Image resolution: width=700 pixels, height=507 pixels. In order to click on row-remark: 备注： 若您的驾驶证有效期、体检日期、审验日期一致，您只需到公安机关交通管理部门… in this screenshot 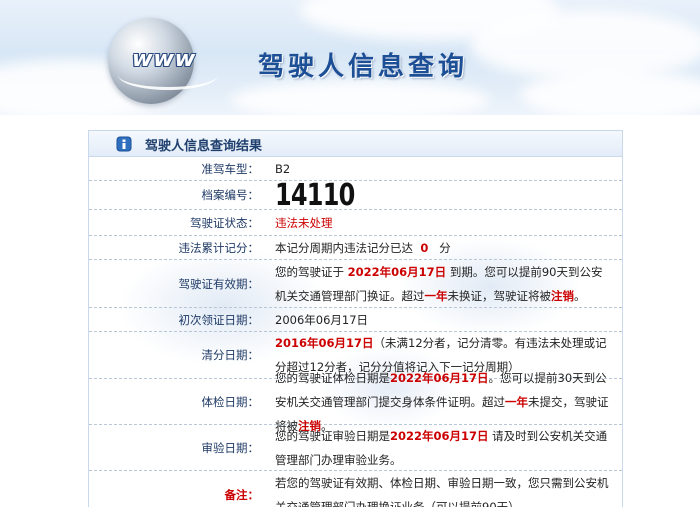, I will do `click(355, 489)`.